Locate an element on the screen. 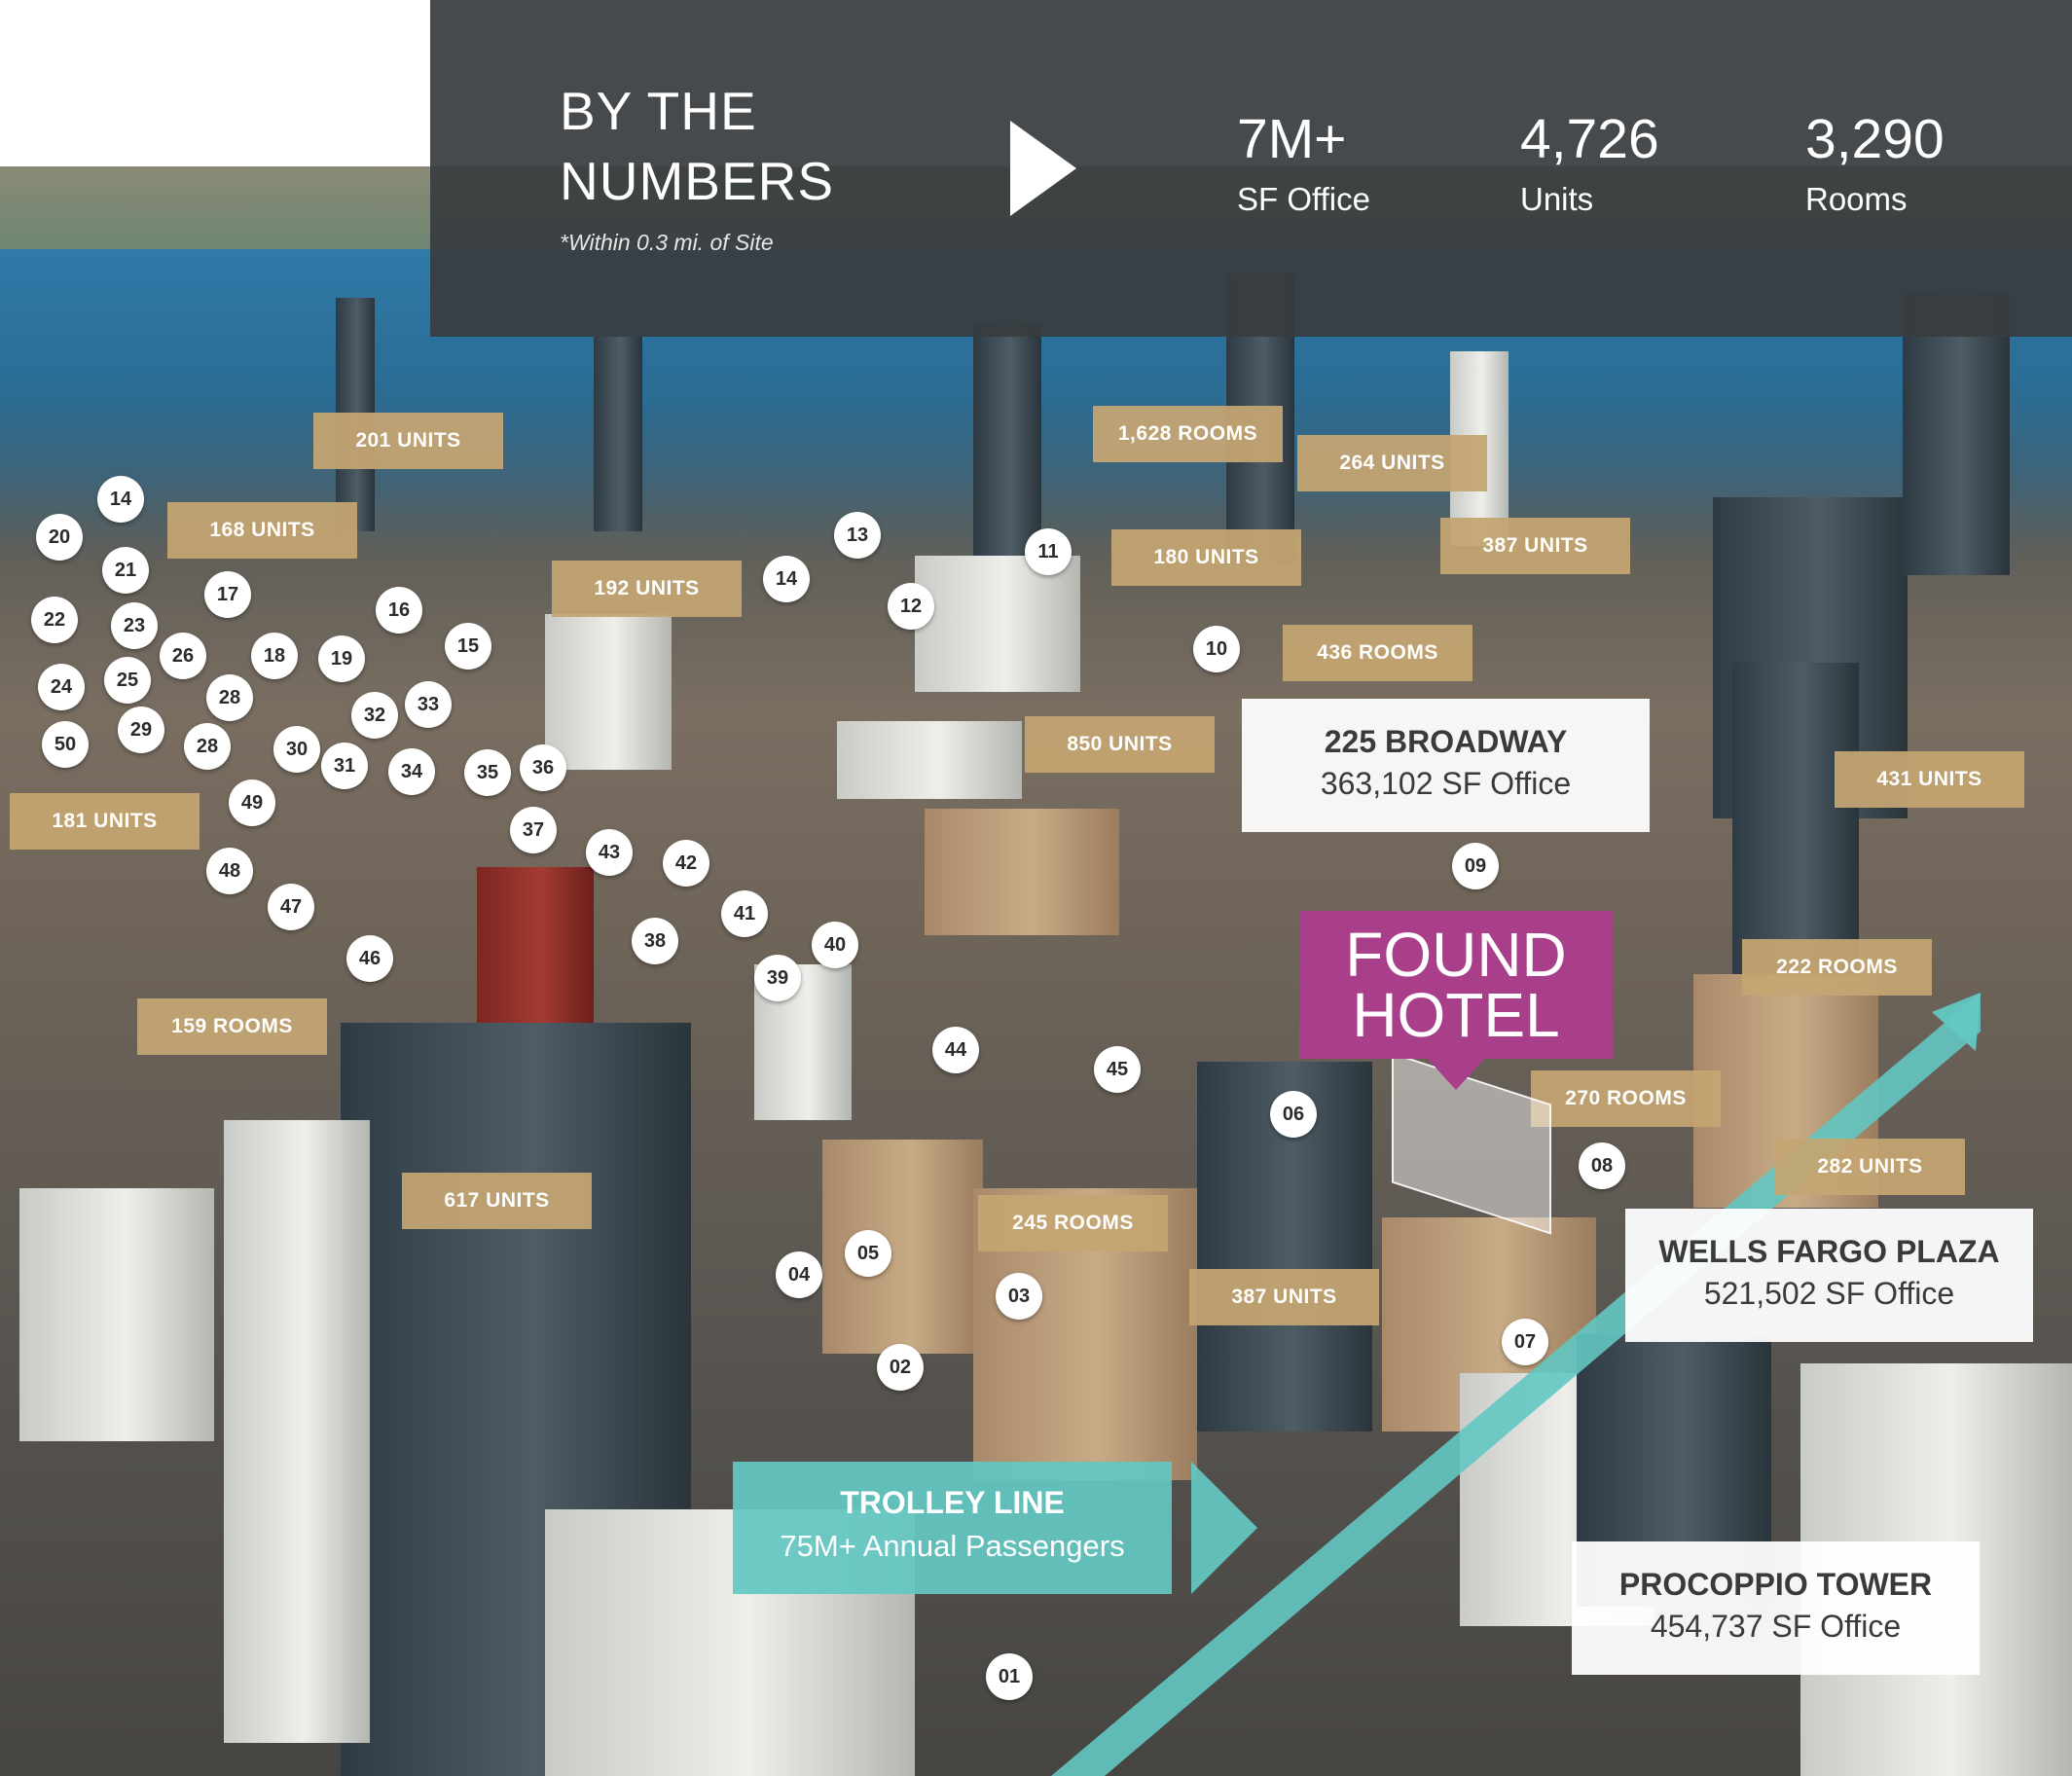  trolley-arrow-icon is located at coordinates (1224, 1528).